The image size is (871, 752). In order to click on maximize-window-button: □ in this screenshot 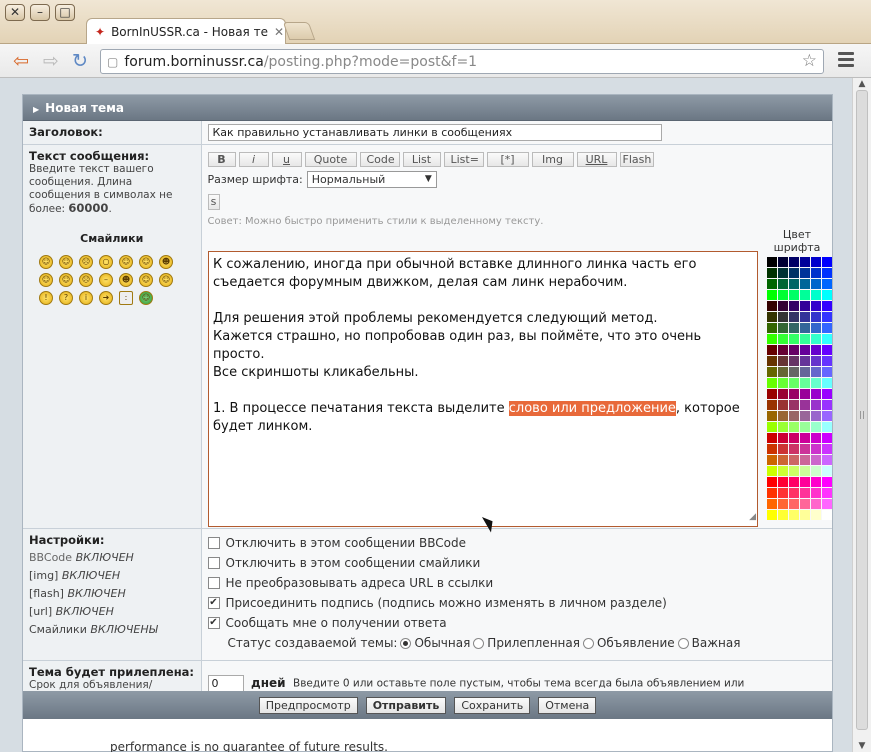, I will do `click(65, 12)`.